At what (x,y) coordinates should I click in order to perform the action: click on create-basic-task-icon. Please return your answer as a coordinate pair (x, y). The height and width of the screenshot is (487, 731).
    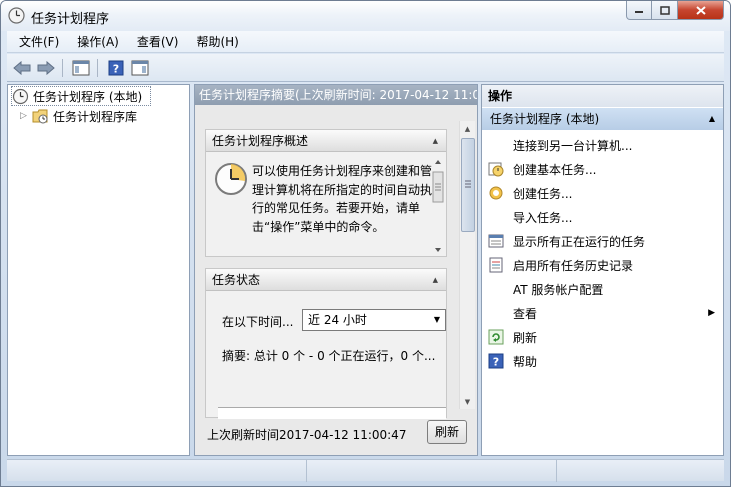
    Looking at the image, I should click on (496, 169).